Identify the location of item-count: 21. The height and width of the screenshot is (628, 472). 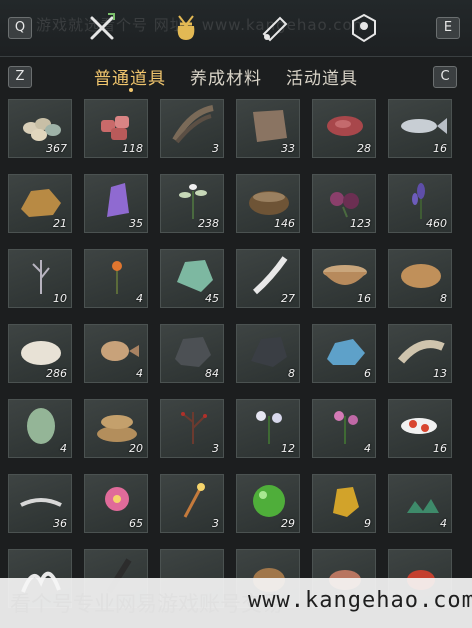
(60, 223).